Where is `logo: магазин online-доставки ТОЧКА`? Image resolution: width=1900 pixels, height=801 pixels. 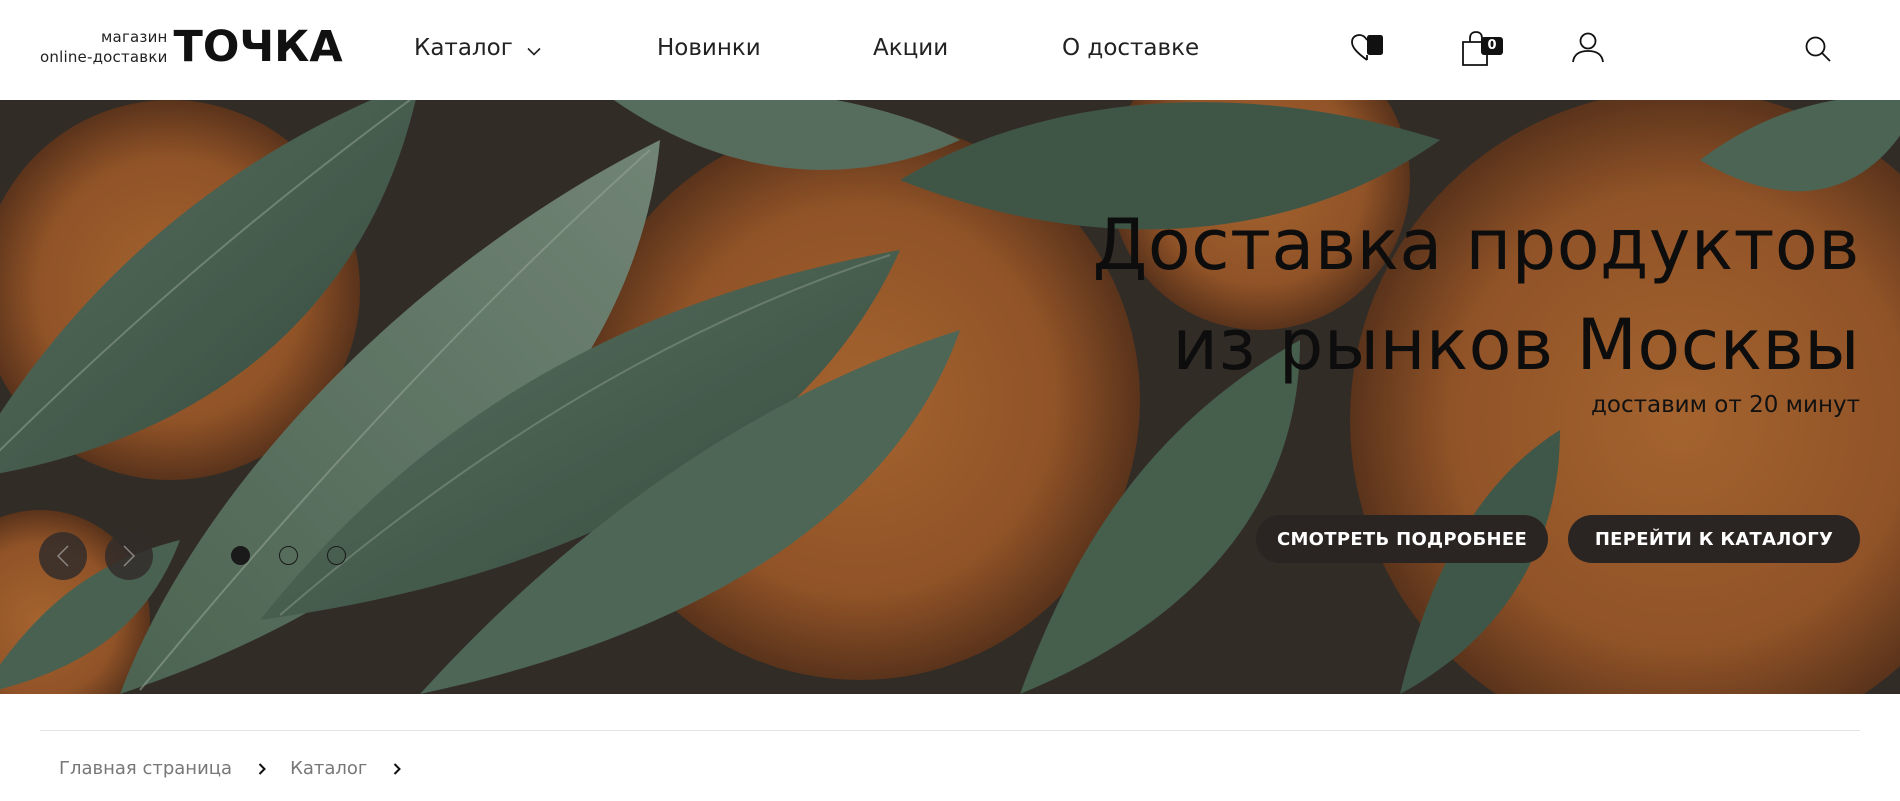 logo: магазин online-доставки ТОЧКА is located at coordinates (191, 47).